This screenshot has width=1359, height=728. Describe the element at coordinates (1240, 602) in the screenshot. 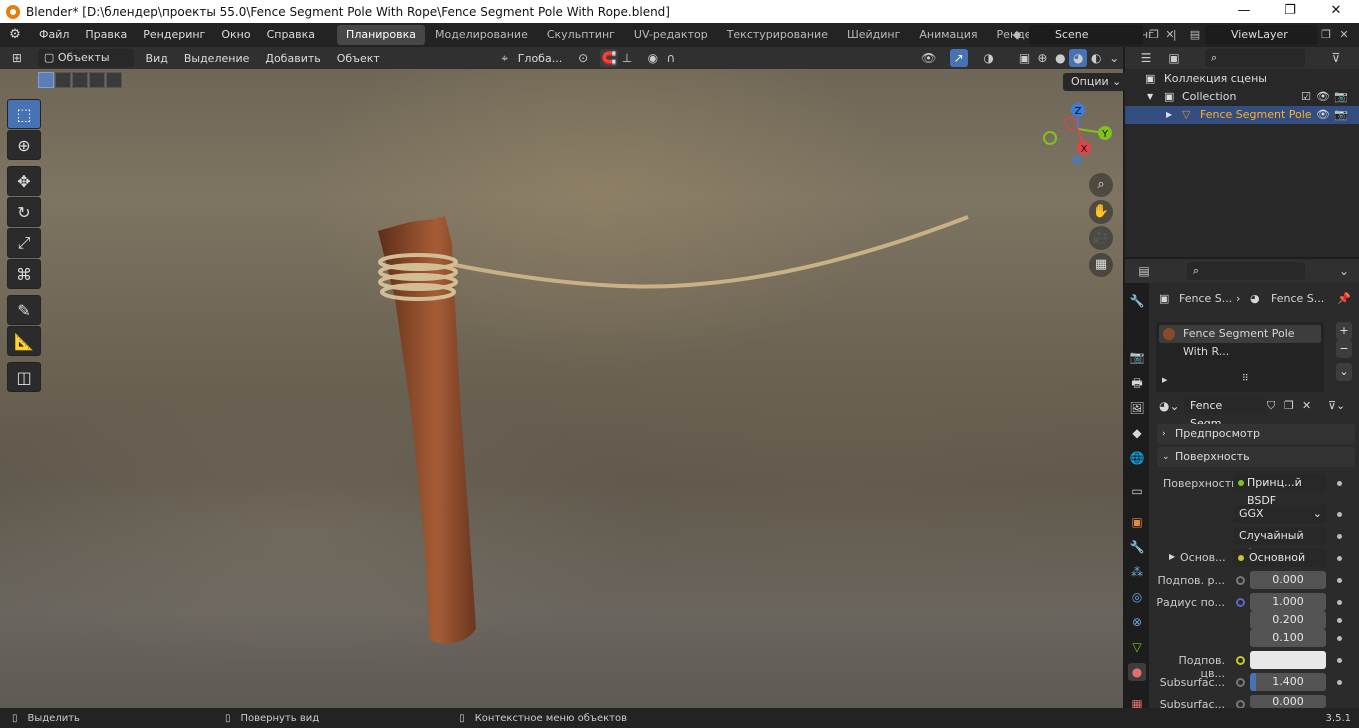

I see `vector-socket-icon` at that location.